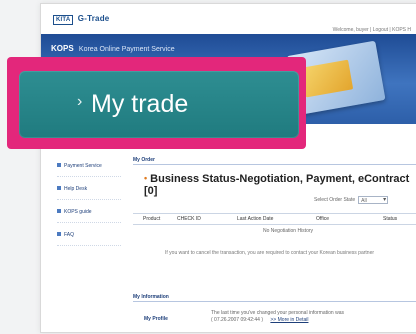 Image resolution: width=416 pixels, height=334 pixels. Describe the element at coordinates (62, 48) in the screenshot. I see `banner-brand: KOPS` at that location.